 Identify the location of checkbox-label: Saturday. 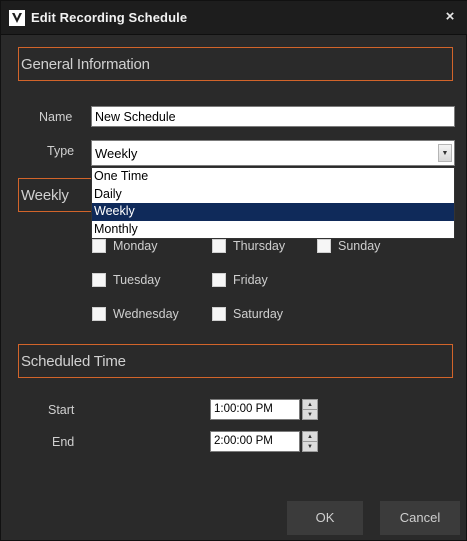
(258, 314).